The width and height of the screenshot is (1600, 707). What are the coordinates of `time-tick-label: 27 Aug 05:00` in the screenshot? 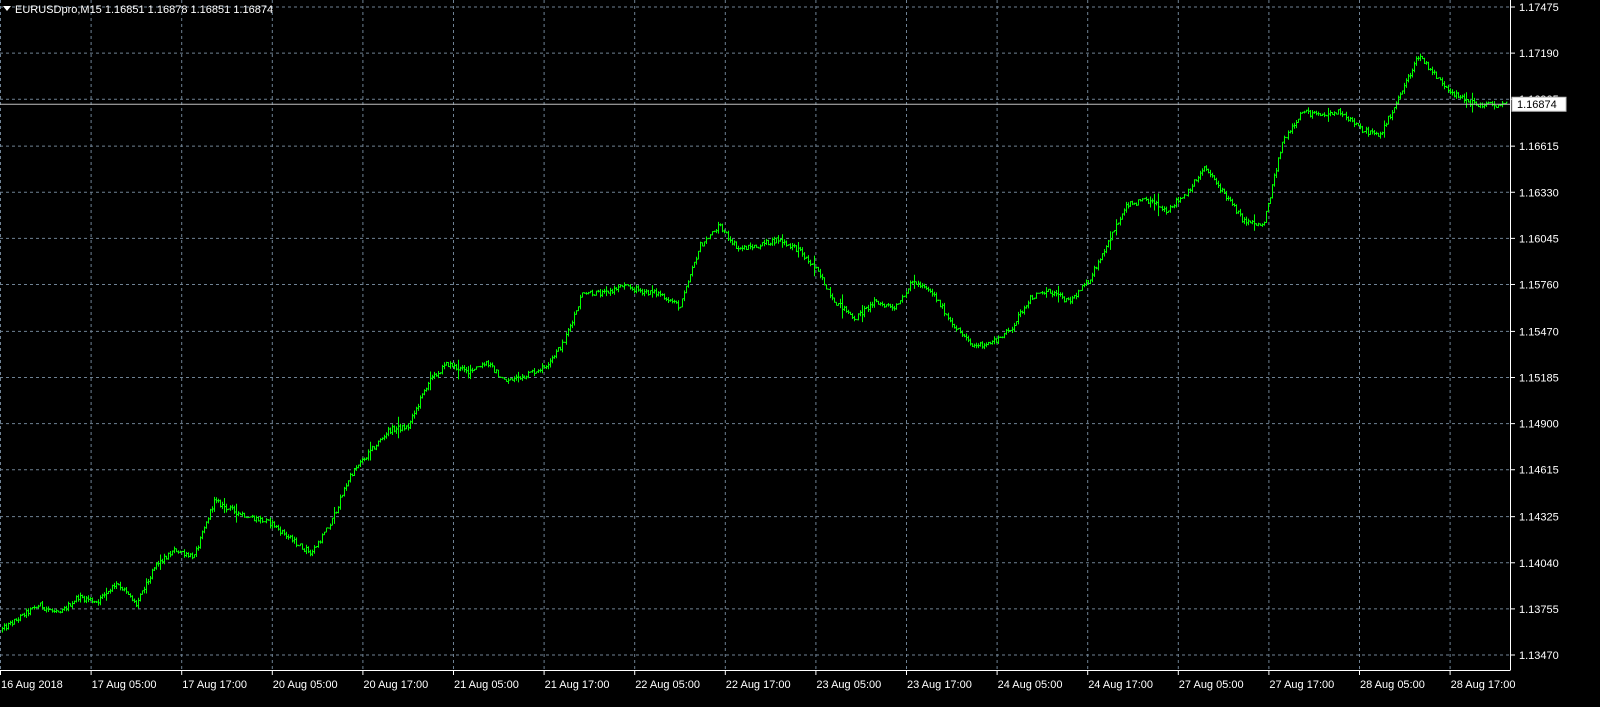 It's located at (1211, 685).